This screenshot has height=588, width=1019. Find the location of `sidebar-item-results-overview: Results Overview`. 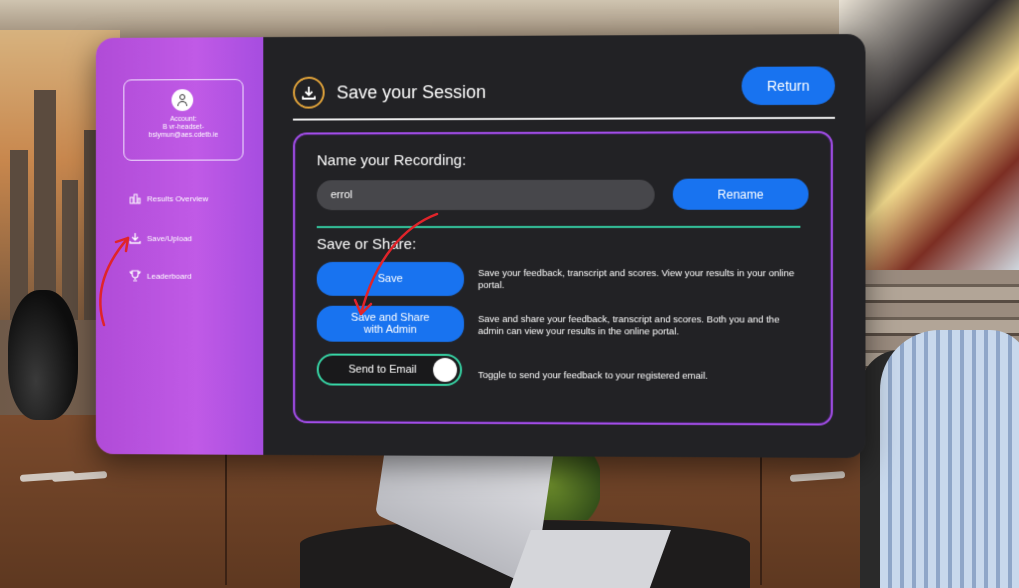

sidebar-item-results-overview: Results Overview is located at coordinates (168, 198).